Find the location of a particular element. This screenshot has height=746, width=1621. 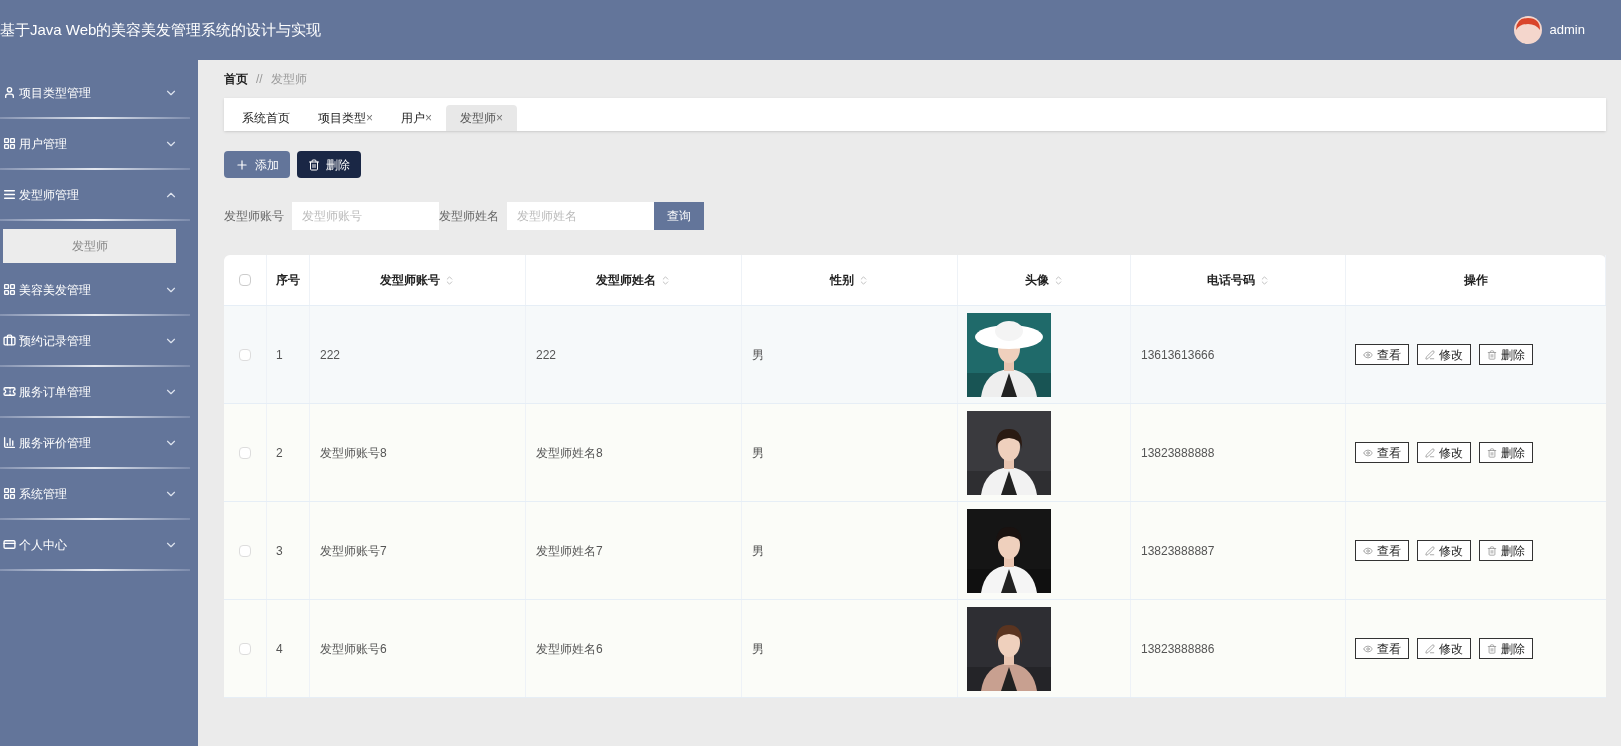

table-cell-text: 13823888888 is located at coordinates (1178, 453).